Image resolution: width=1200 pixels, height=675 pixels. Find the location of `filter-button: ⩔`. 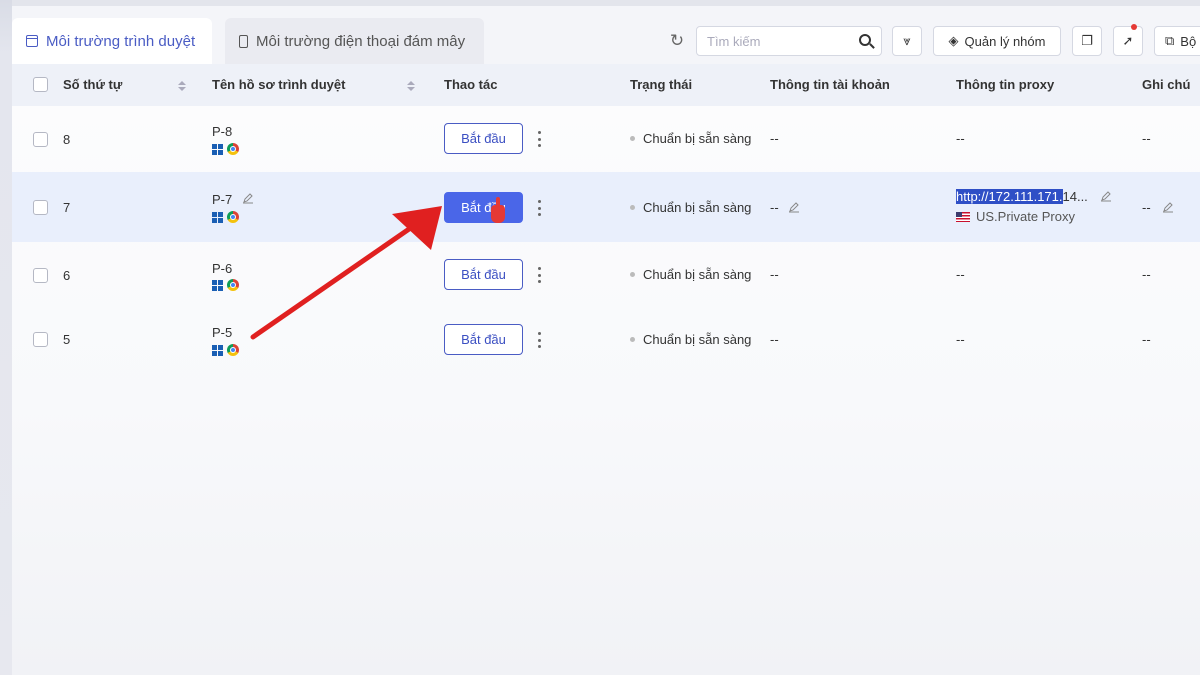

filter-button: ⩔ is located at coordinates (907, 41).